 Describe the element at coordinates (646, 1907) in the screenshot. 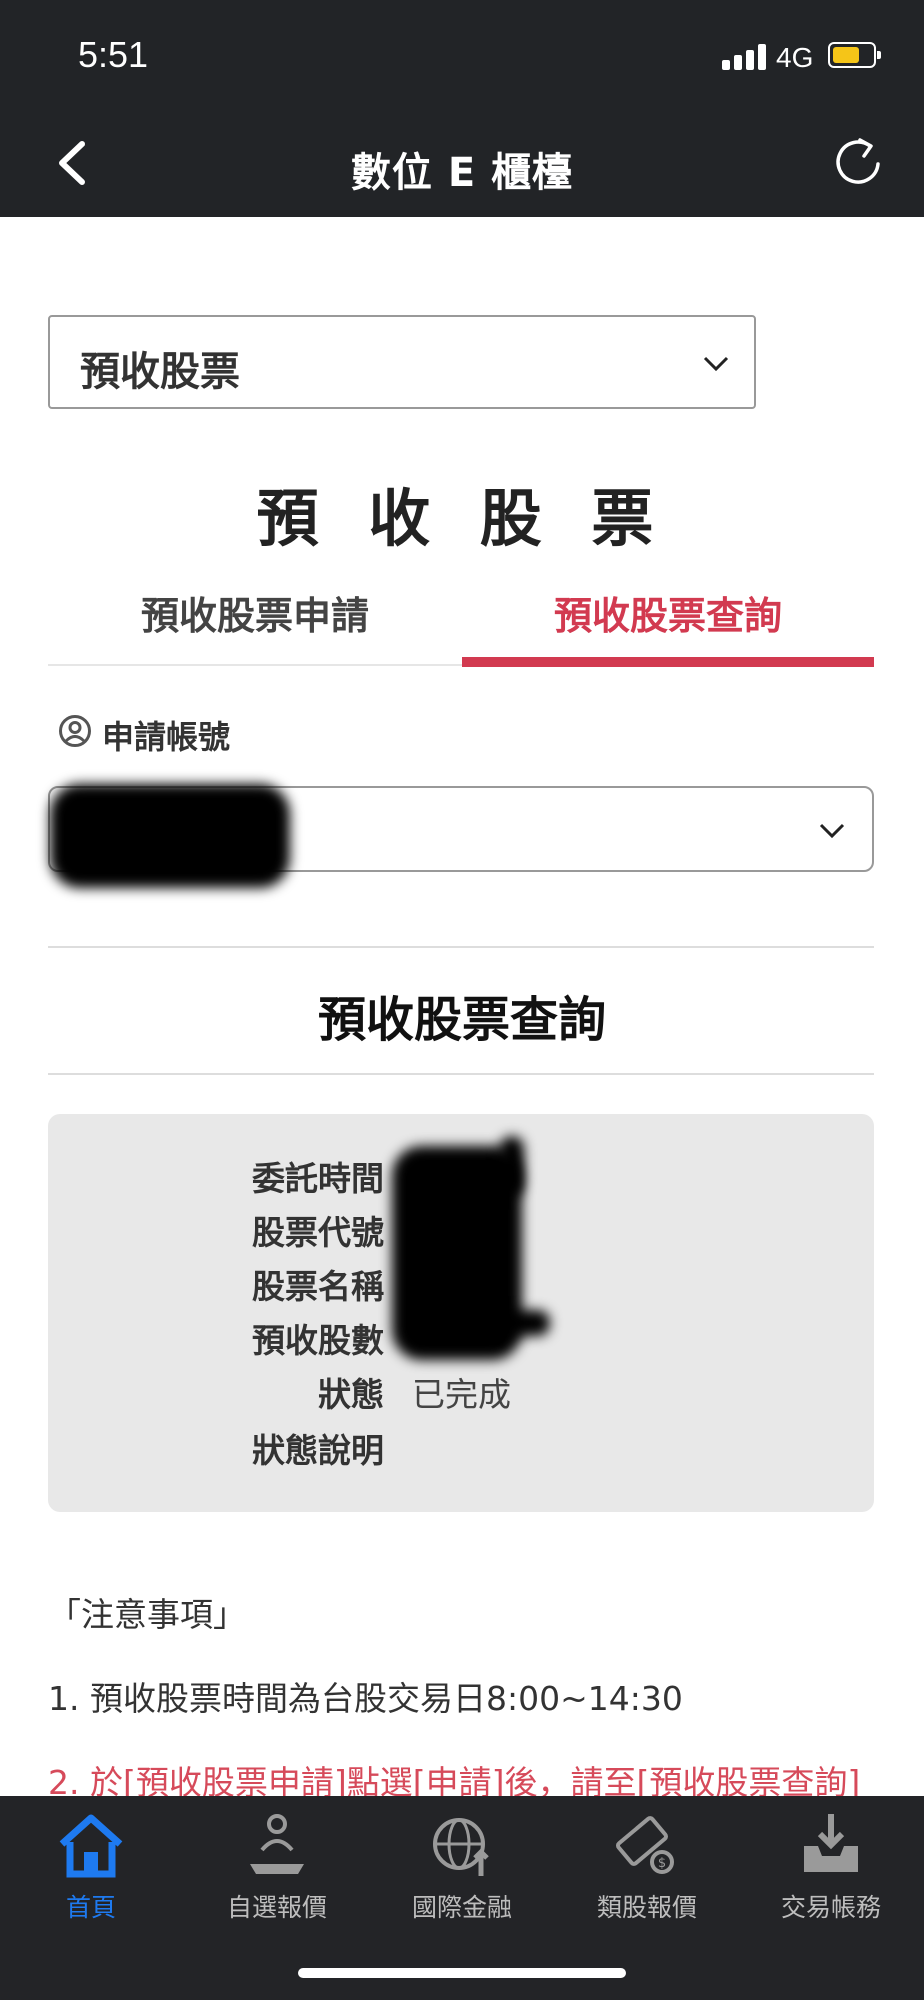

I see `tabbar-label: 類股報價` at that location.